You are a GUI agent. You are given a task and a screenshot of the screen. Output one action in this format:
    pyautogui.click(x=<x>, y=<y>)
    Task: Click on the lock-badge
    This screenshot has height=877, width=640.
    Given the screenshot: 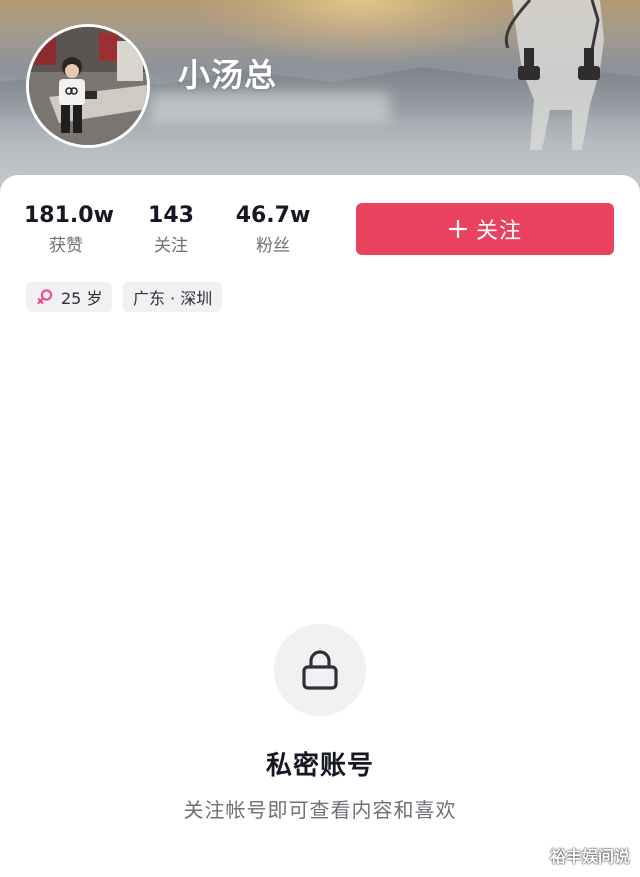 What is the action you would take?
    pyautogui.click(x=320, y=670)
    